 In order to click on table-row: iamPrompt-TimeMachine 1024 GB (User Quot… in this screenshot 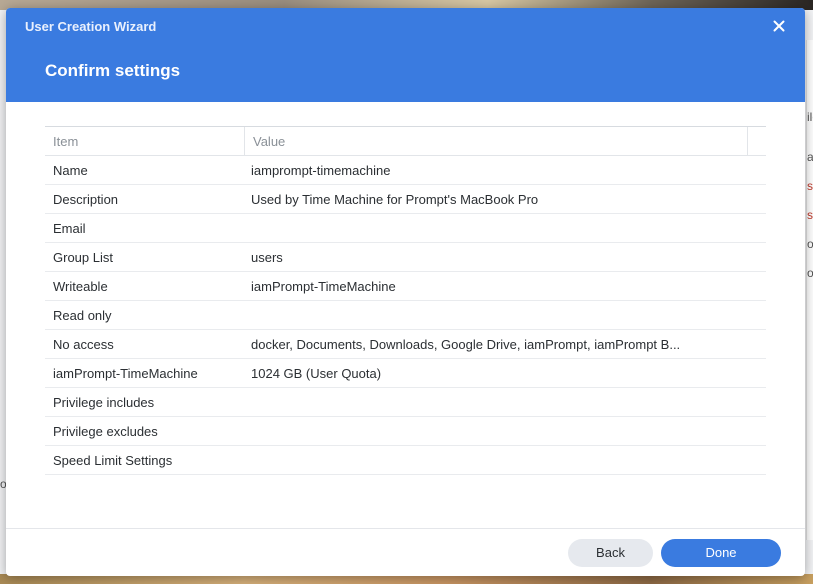, I will do `click(405, 373)`.